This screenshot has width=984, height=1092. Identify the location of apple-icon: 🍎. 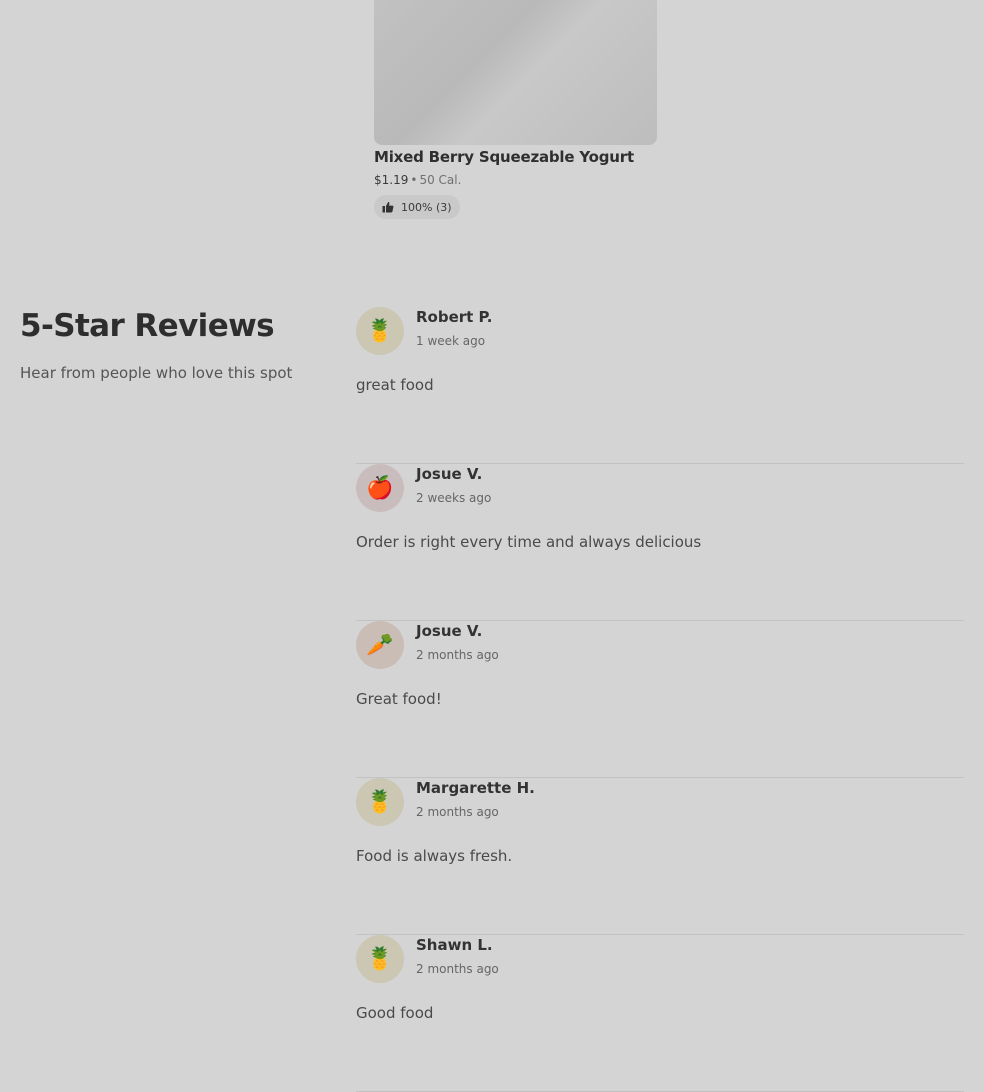
(380, 488).